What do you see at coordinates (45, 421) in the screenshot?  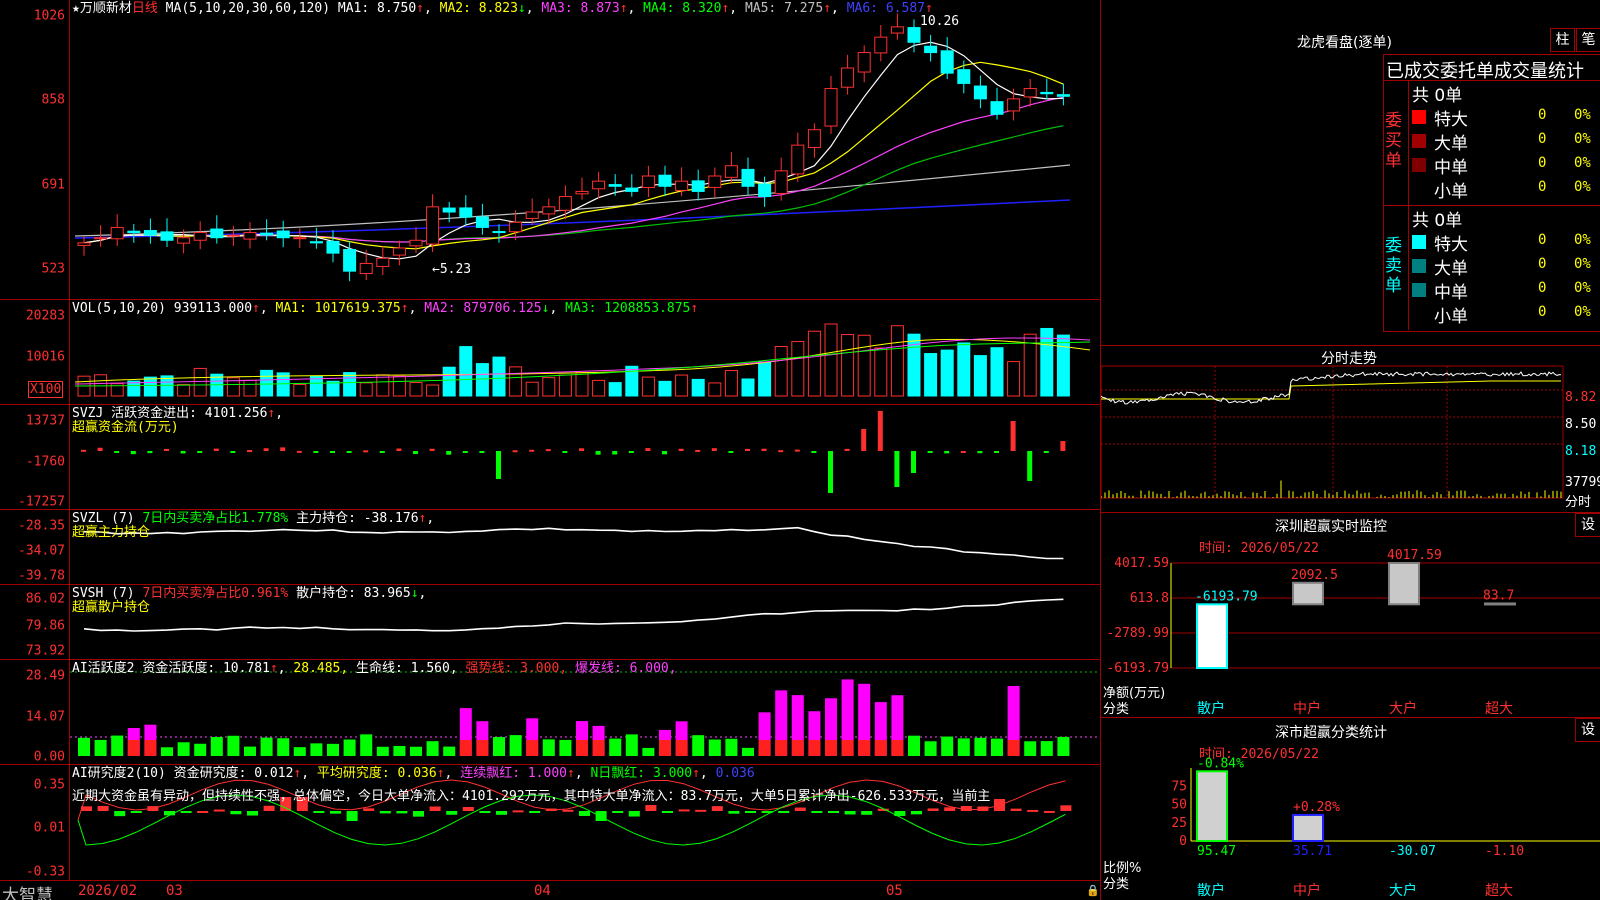 I see `svzj-ytick: 13737` at bounding box center [45, 421].